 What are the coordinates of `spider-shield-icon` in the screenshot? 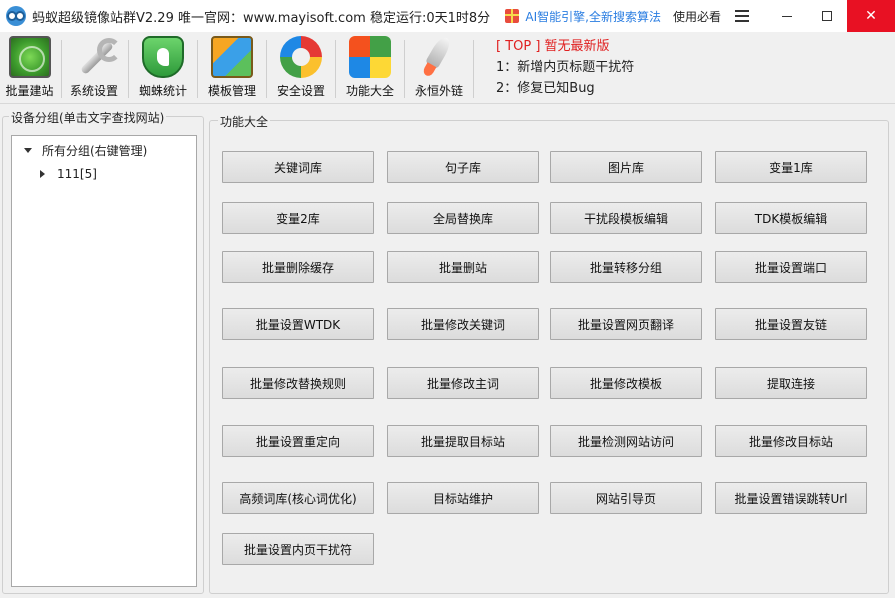 It's located at (163, 57).